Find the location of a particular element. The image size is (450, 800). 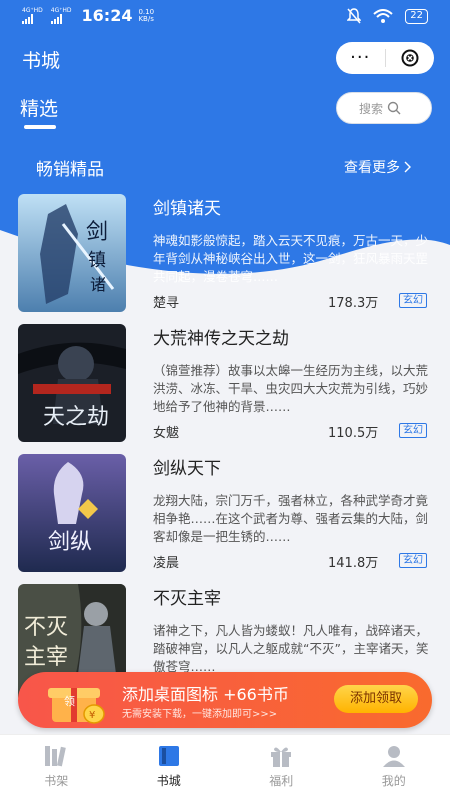

svg-text: 诸 is located at coordinates (98, 284).